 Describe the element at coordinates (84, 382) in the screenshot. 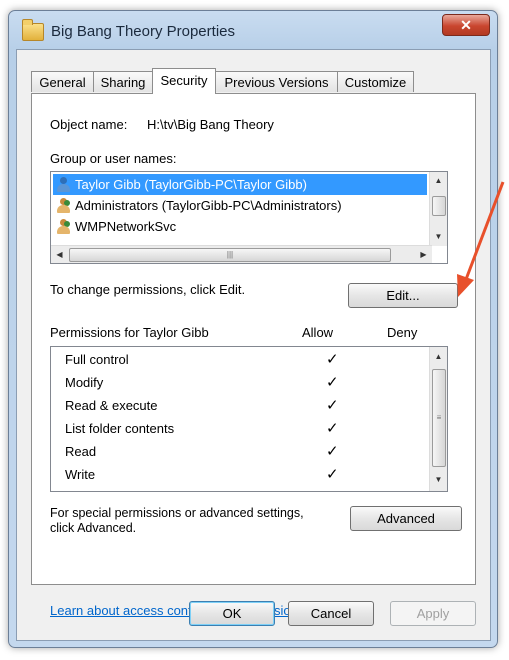

I see `permission-name: Modify` at that location.